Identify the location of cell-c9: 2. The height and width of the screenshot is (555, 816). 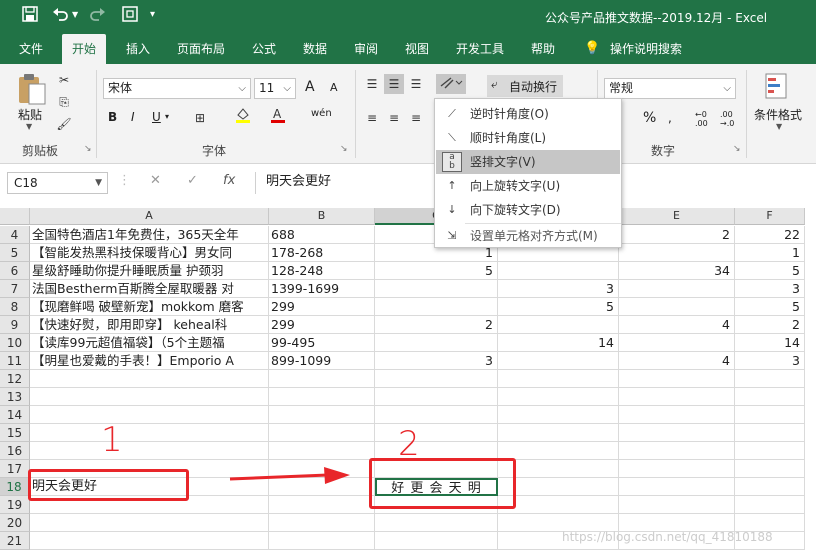
(436, 325).